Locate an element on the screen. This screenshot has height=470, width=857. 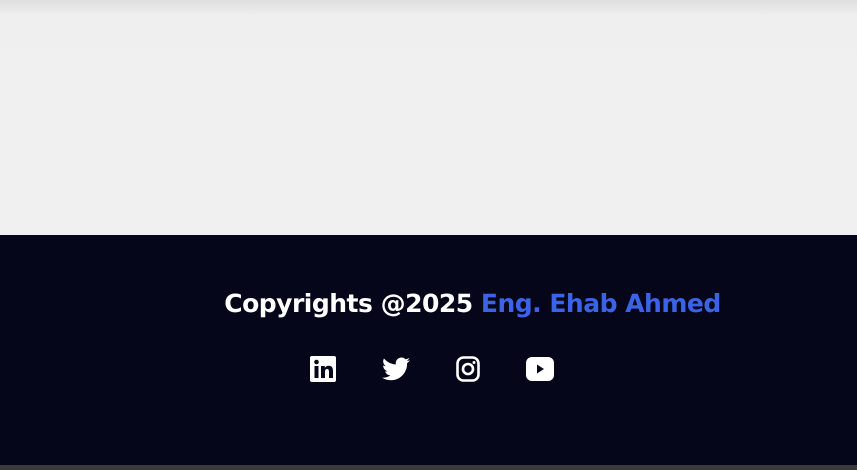
camera-icon is located at coordinates (468, 369).